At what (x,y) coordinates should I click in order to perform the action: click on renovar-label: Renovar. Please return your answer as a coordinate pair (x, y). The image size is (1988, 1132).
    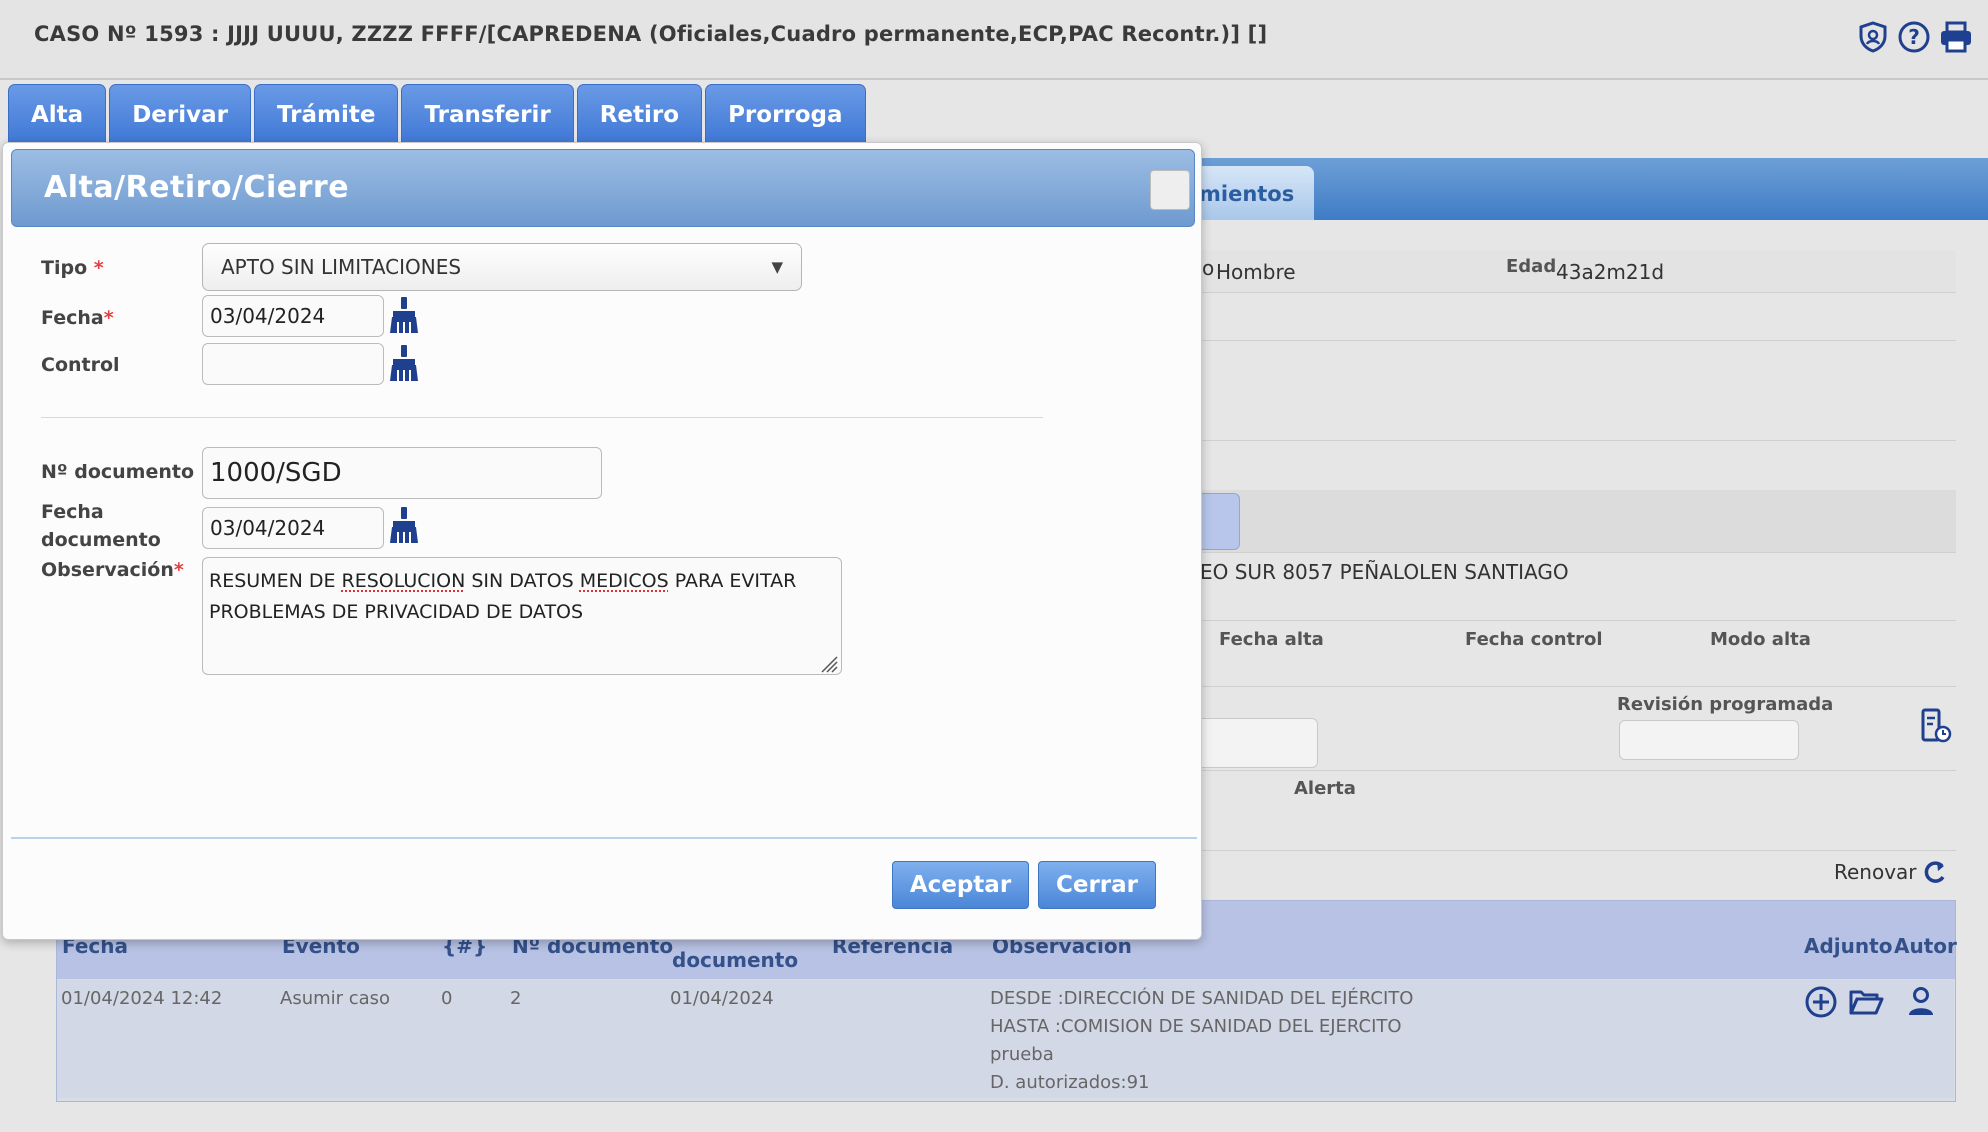
    Looking at the image, I should click on (1875, 872).